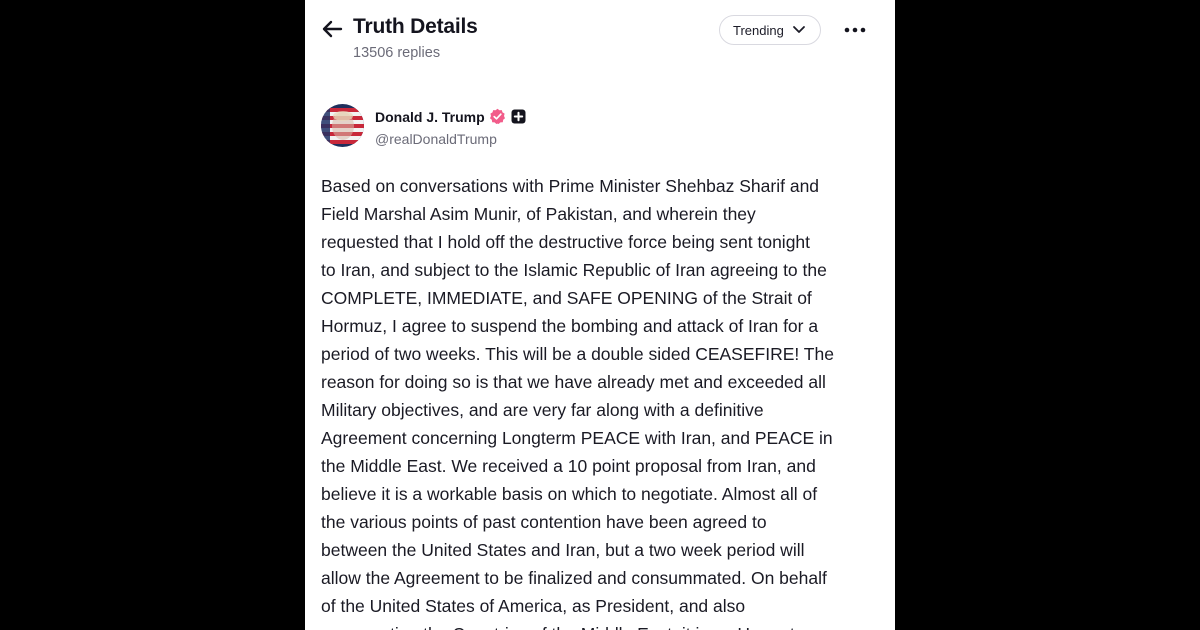  Describe the element at coordinates (397, 53) in the screenshot. I see `reply-count: 13506 replies` at that location.